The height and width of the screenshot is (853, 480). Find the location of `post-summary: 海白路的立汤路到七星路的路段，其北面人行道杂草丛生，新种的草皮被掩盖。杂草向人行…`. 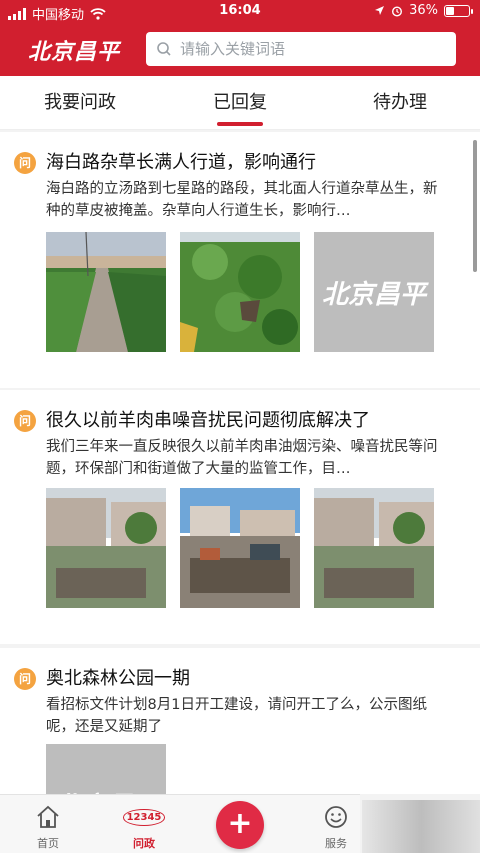

post-summary: 海白路的立汤路到七星路的路段，其北面人行道杂草丛生，新种的草皮被掩盖。杂草向人行… is located at coordinates (242, 200).